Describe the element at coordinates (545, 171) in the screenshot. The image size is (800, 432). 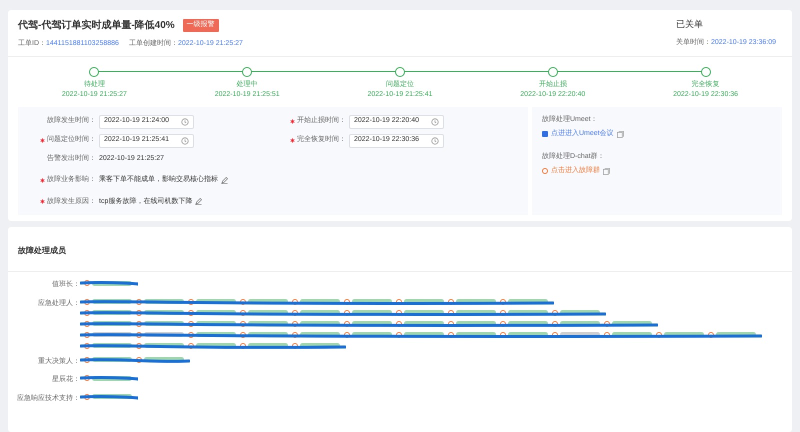
I see `chat-ring-icon` at that location.